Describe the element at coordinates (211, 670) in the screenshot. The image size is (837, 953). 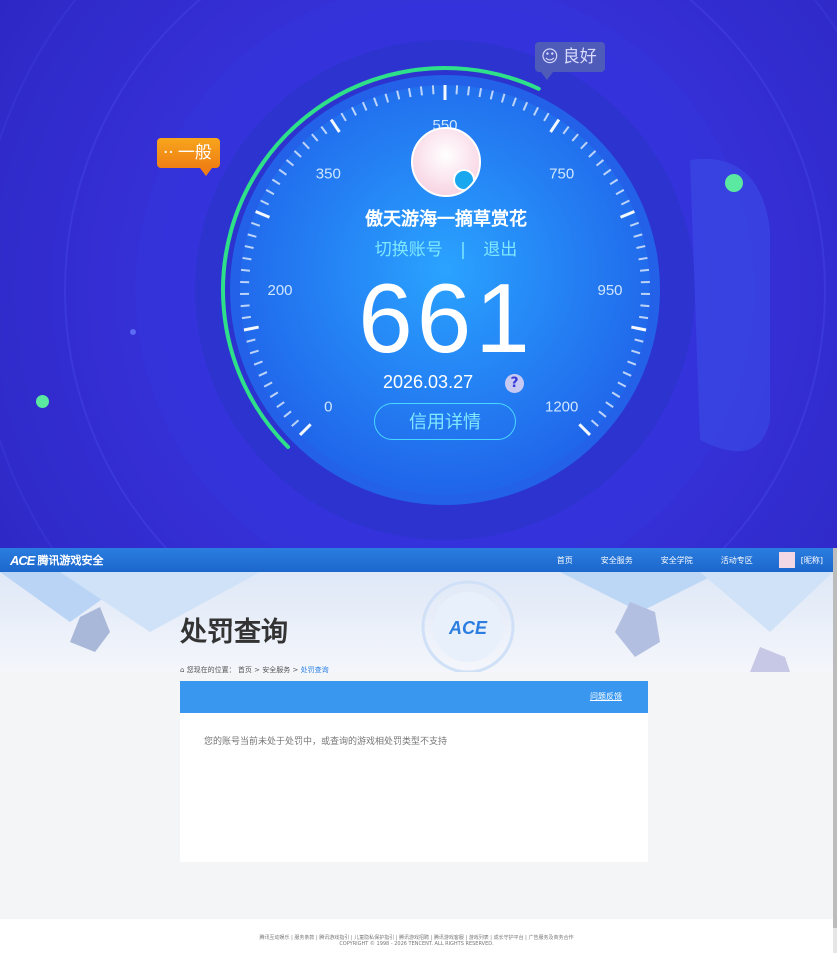
I see `breadcrumb-prefix: 您现在的位置：` at that location.